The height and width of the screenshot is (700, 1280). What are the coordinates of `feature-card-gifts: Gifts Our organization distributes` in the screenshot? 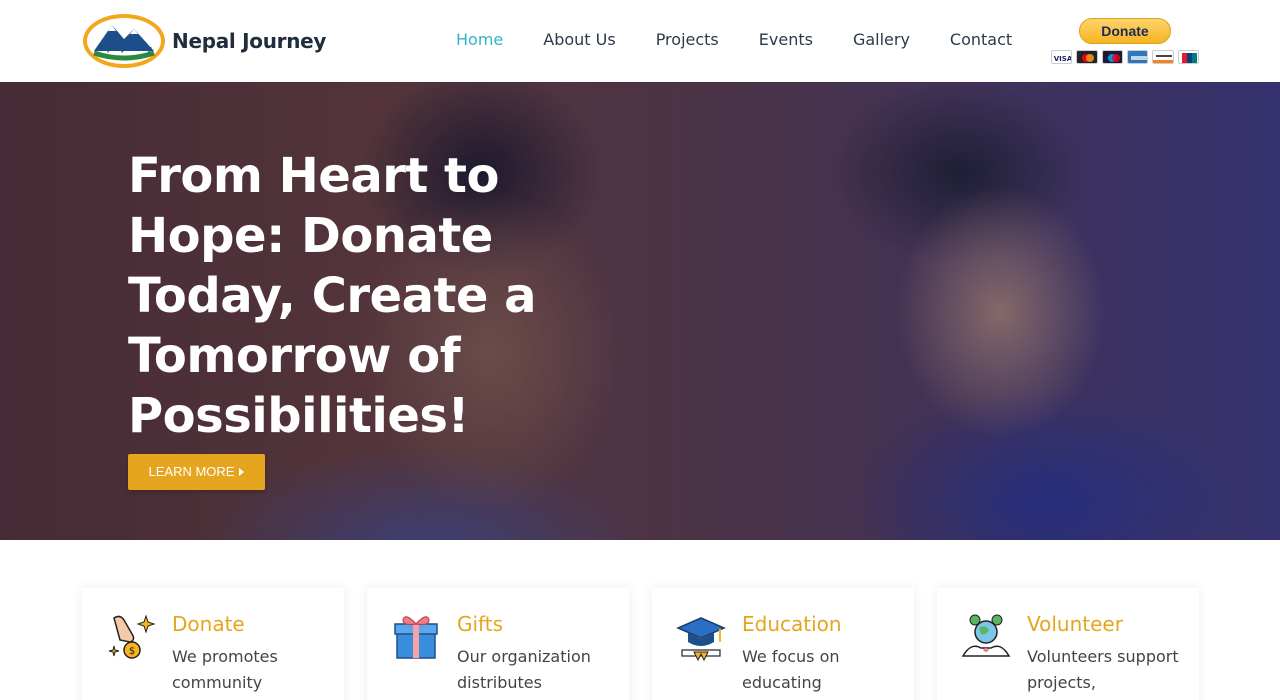 It's located at (498, 644).